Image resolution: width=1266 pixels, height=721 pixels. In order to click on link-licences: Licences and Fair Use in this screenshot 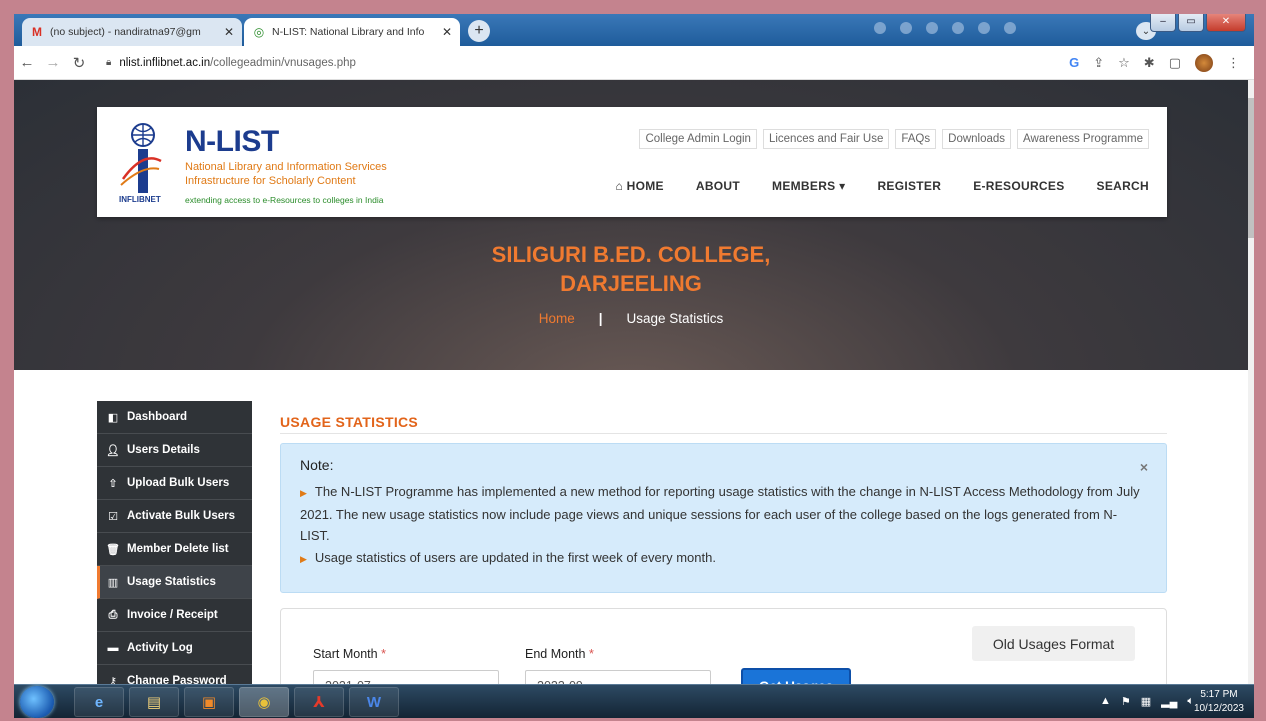, I will do `click(826, 139)`.